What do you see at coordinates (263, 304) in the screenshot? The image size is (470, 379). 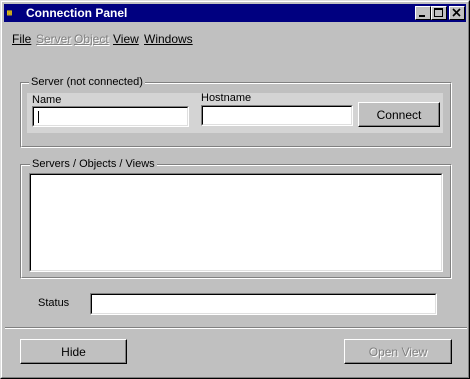 I see `status-field` at bounding box center [263, 304].